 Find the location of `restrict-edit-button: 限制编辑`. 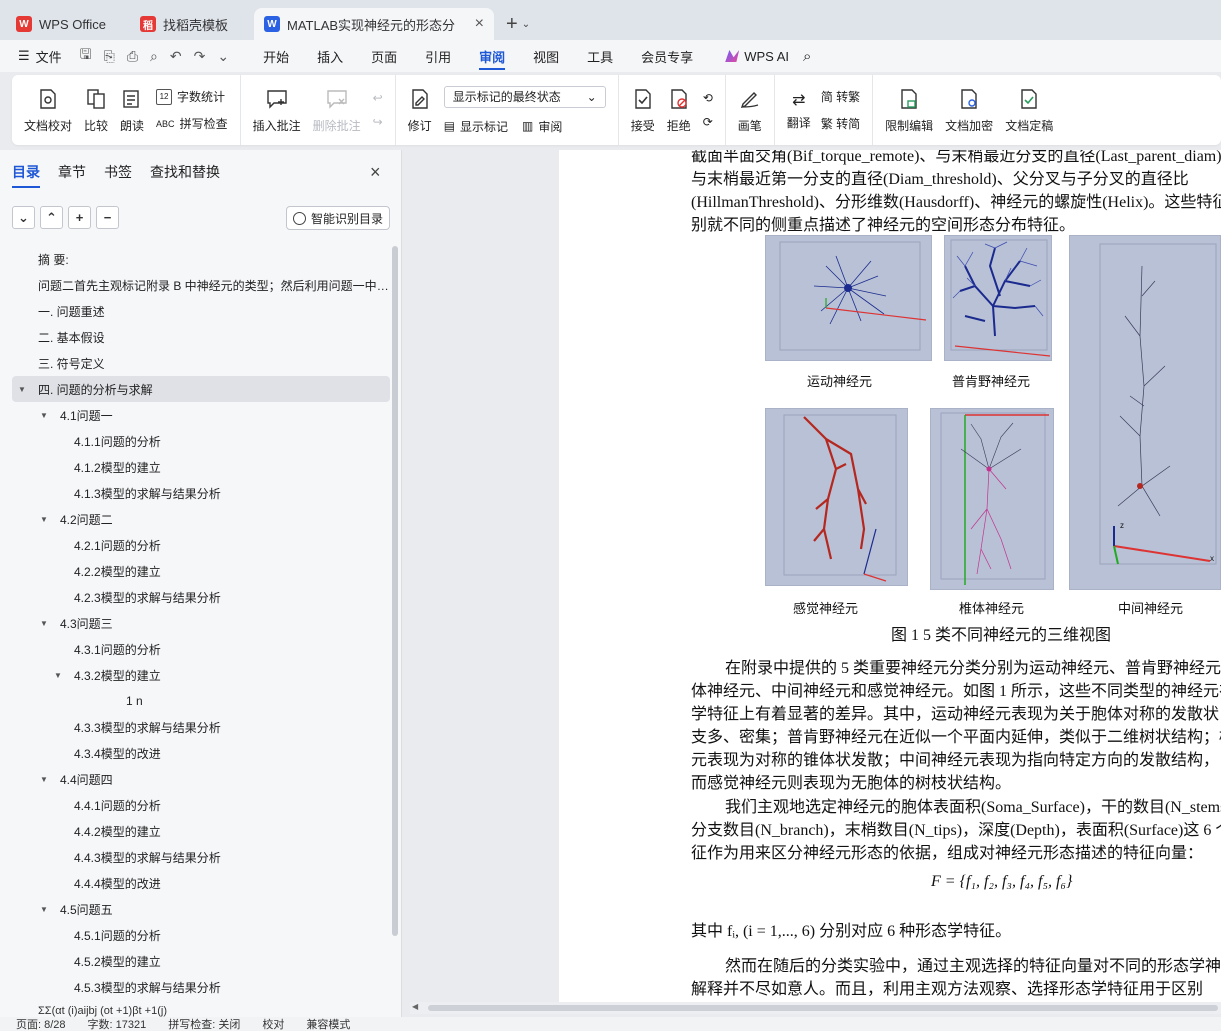

restrict-edit-button: 限制编辑 is located at coordinates (909, 110).